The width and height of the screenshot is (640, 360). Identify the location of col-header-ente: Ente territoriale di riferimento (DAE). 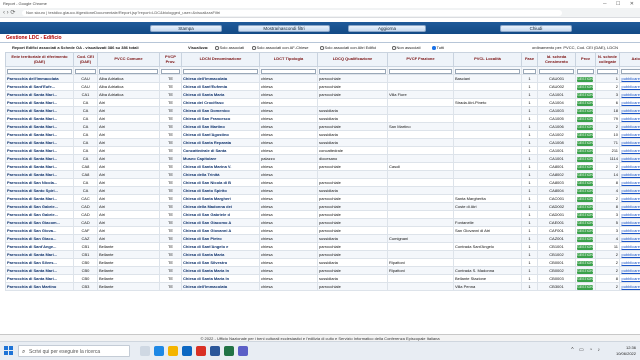
(39, 59).